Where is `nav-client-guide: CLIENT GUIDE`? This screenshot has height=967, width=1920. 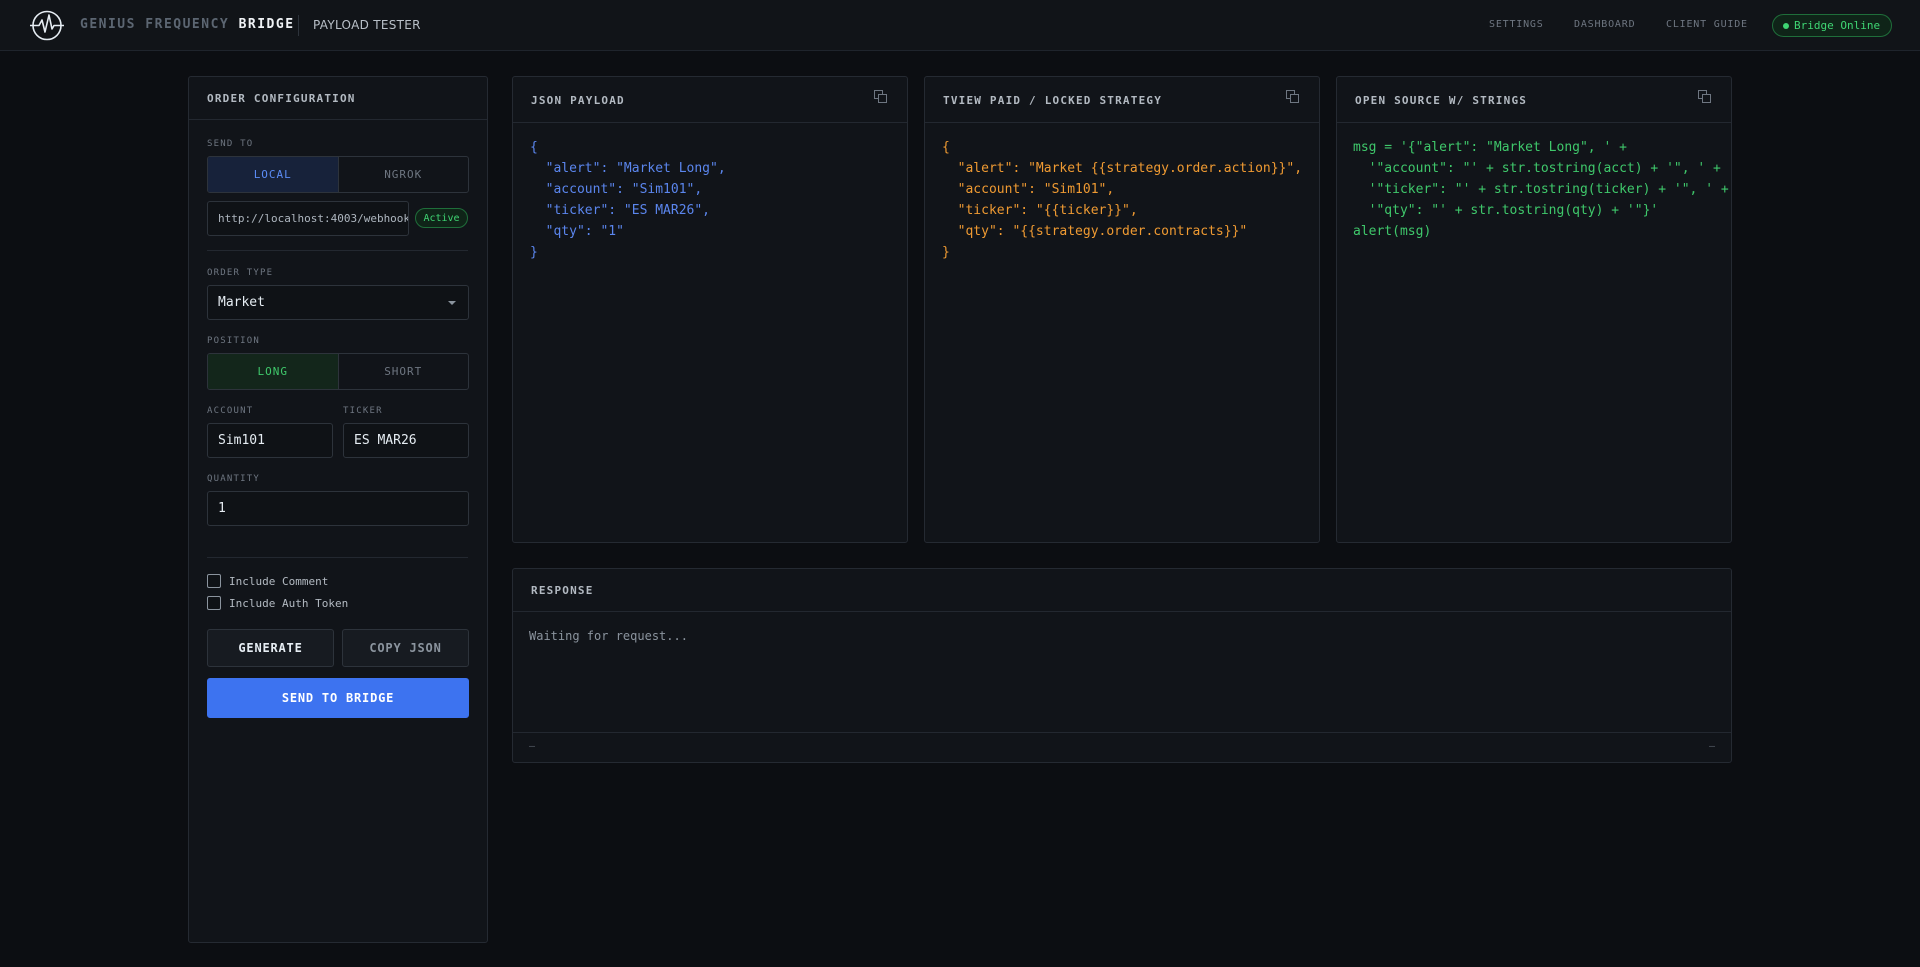 nav-client-guide: CLIENT GUIDE is located at coordinates (1707, 24).